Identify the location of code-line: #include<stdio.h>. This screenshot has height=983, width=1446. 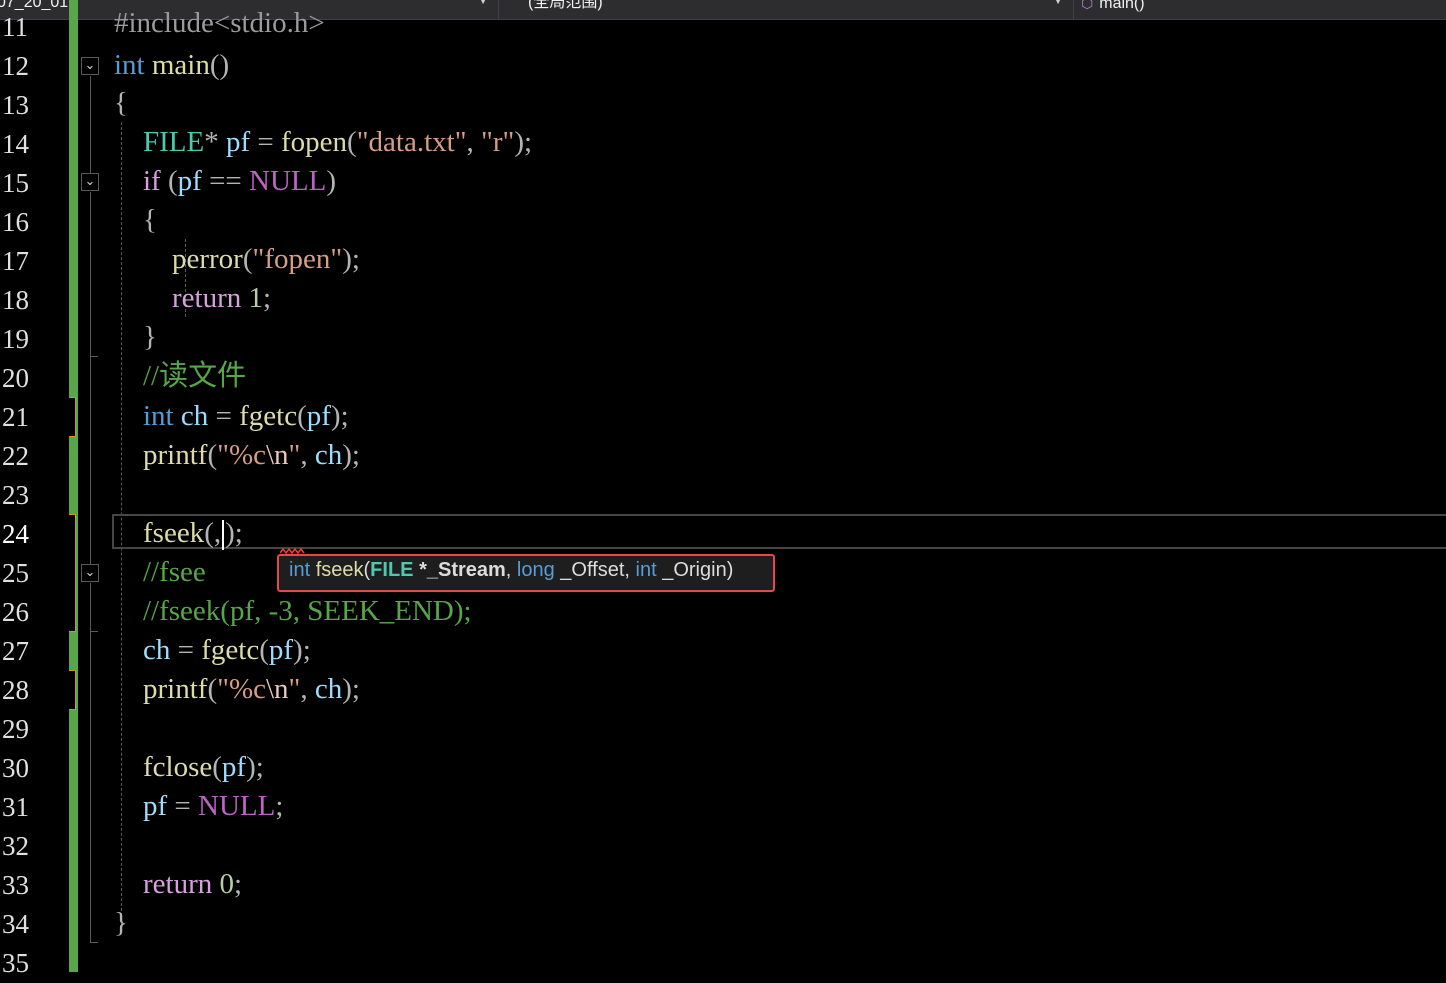
(219, 23).